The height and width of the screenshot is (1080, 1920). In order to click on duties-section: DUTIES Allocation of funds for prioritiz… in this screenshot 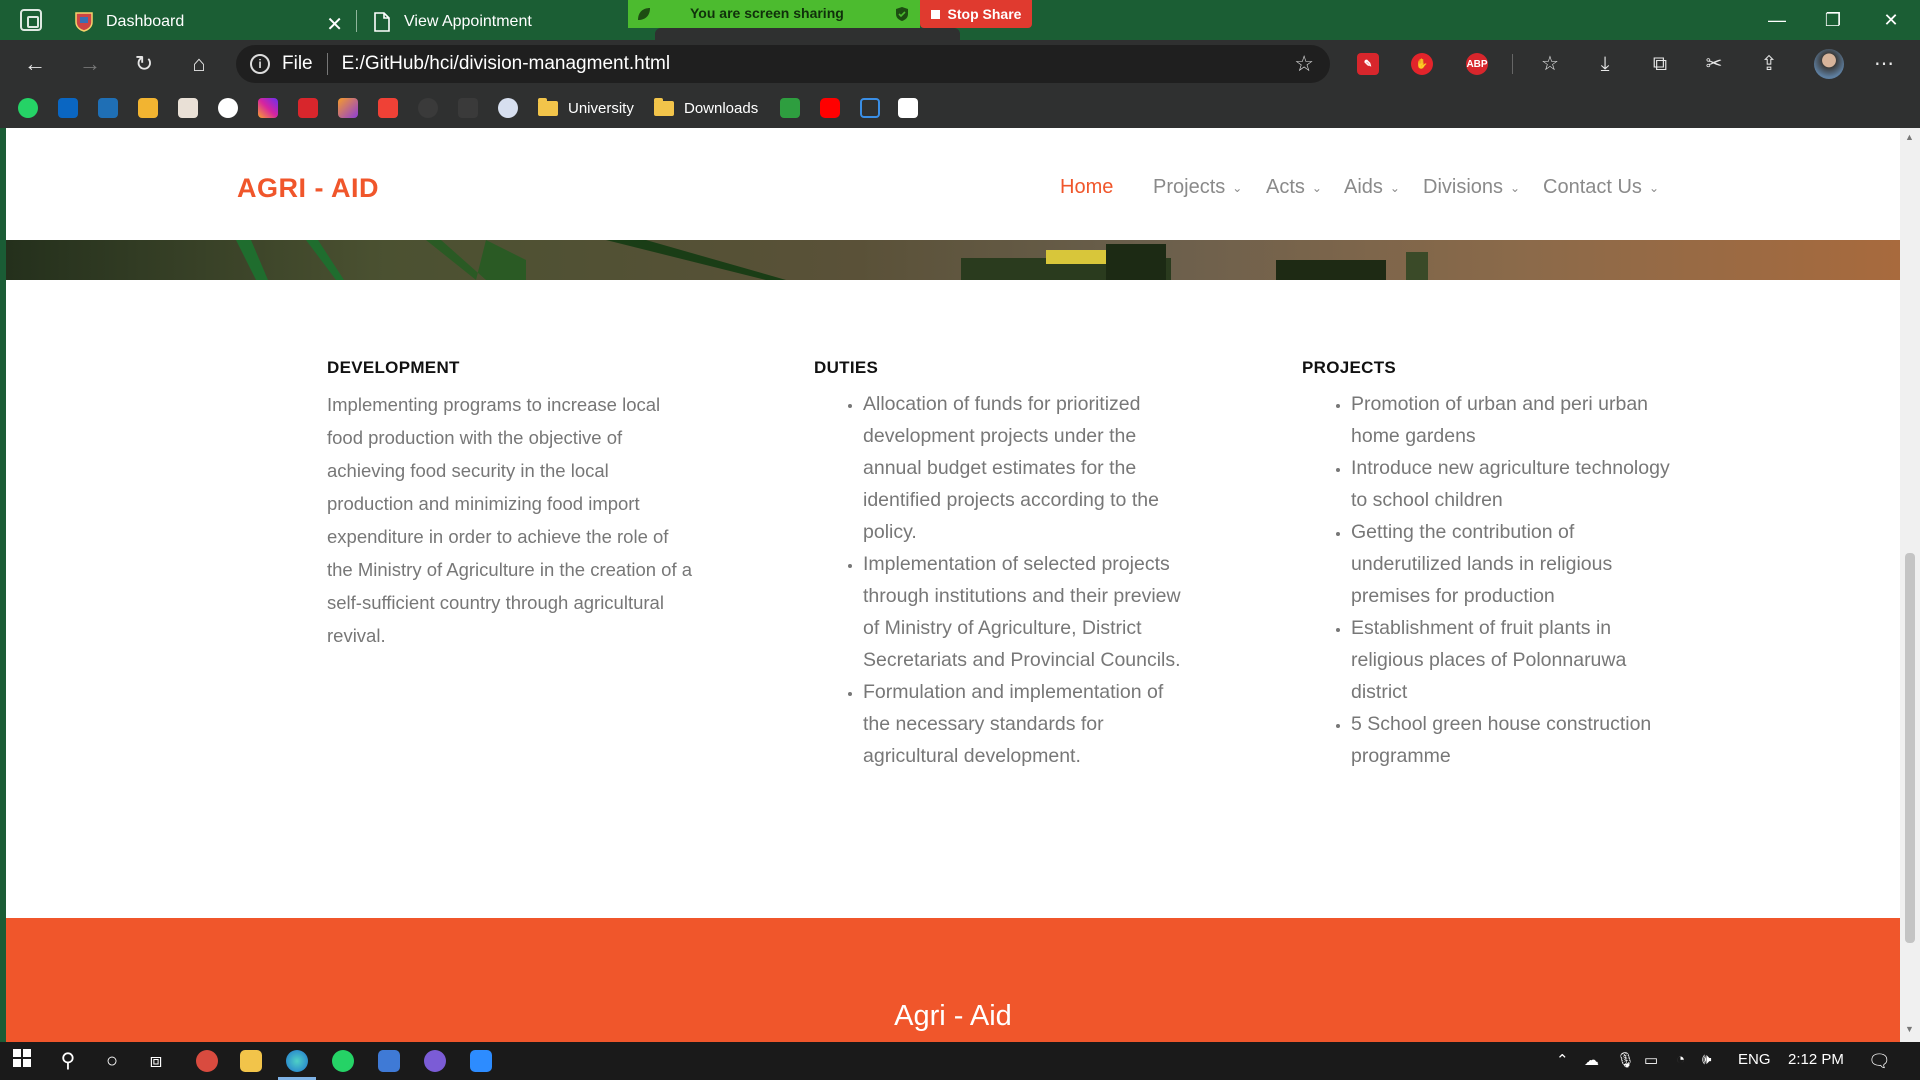, I will do `click(1004, 565)`.